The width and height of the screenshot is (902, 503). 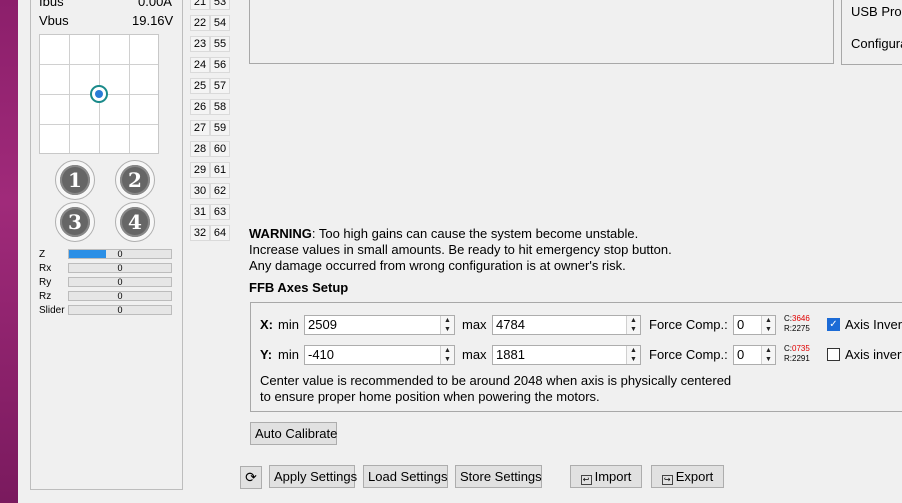 I want to click on button-3-indicator: 3, so click(x=75, y=222).